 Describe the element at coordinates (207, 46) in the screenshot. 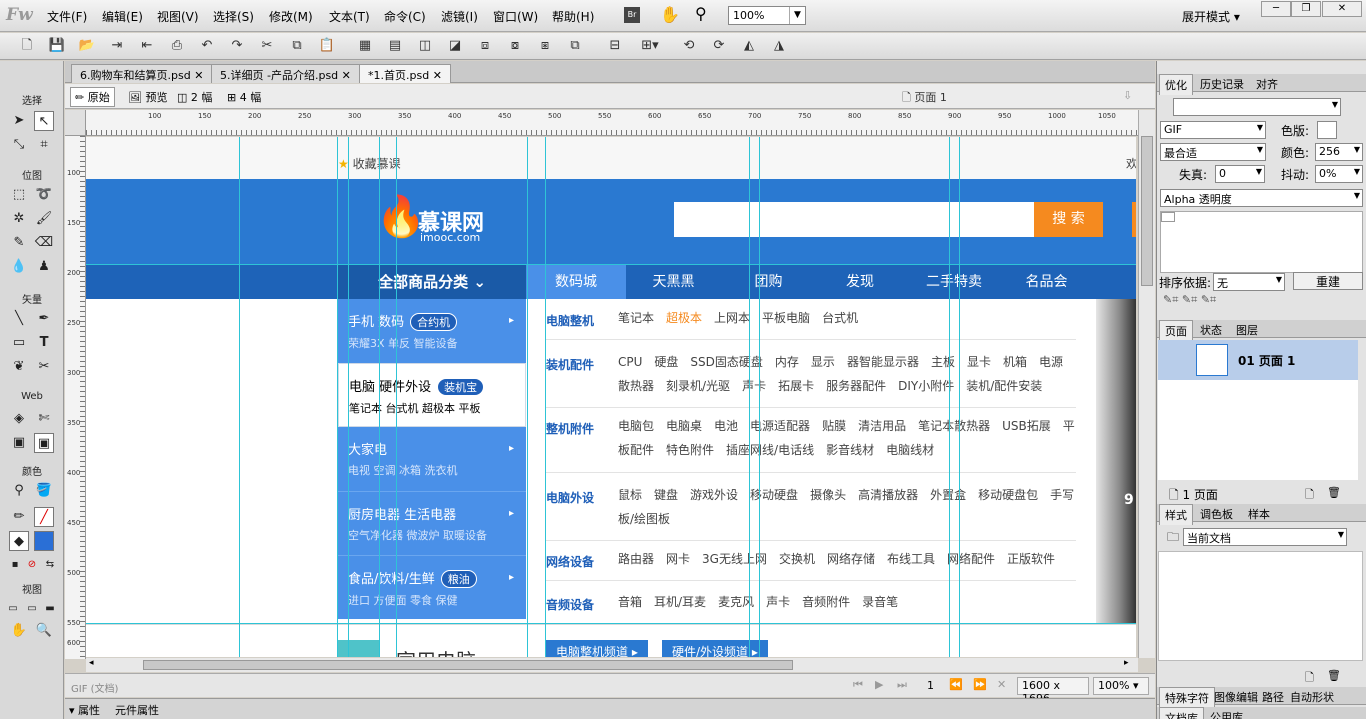

I see `undo-icon: ↶` at that location.